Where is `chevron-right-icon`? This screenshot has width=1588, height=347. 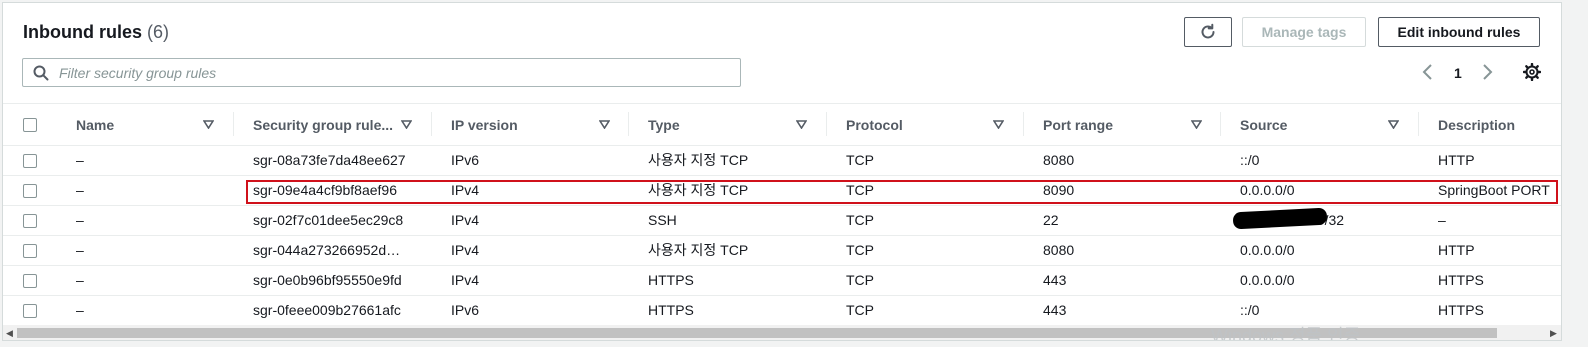
chevron-right-icon is located at coordinates (1488, 72).